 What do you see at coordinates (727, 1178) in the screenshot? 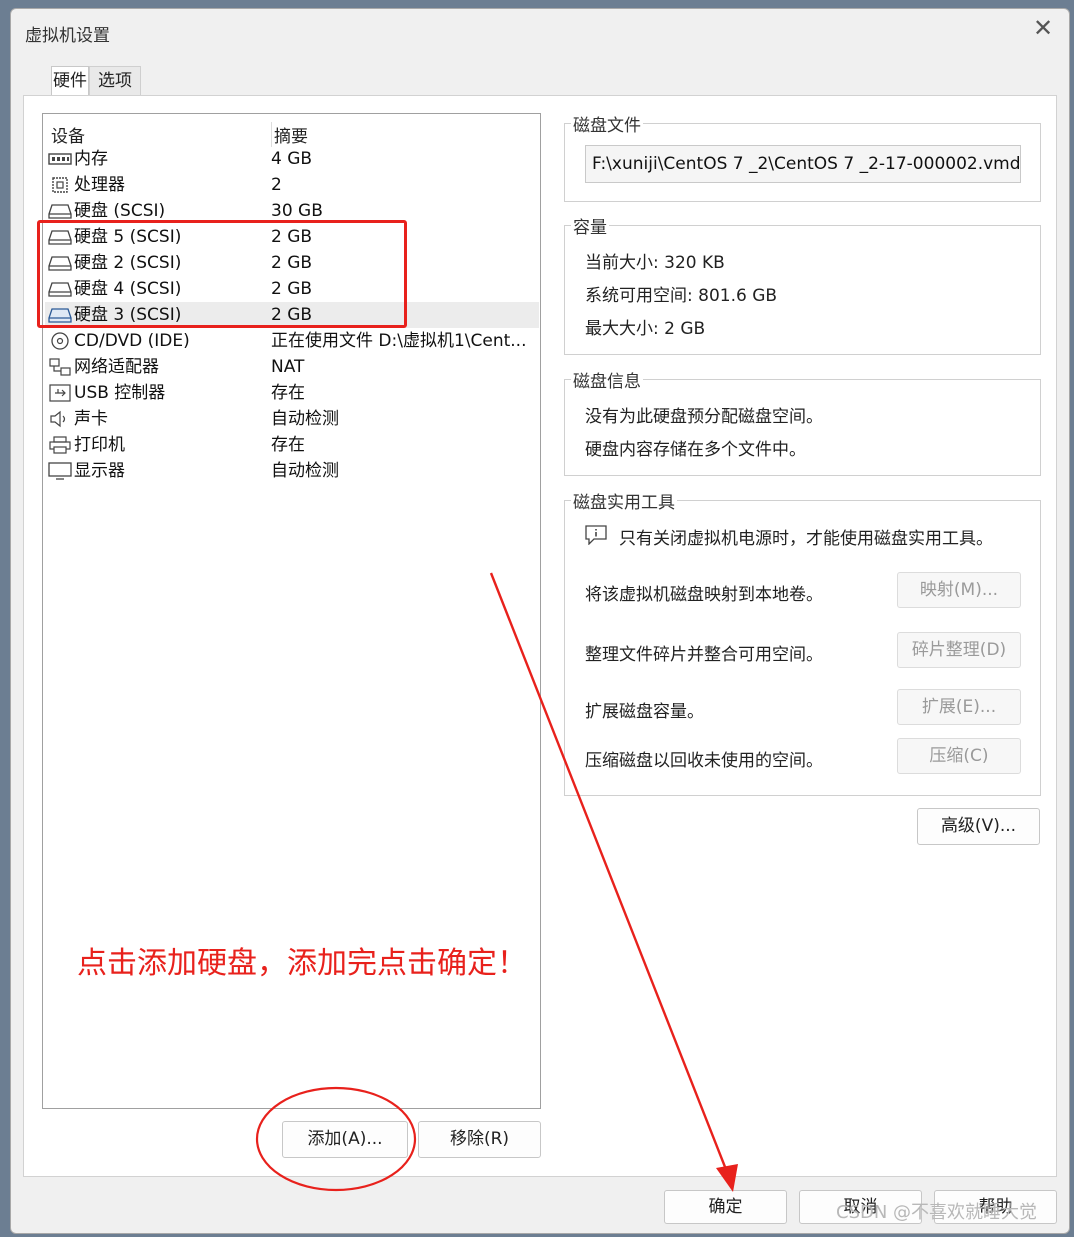
I see `arrow-head` at bounding box center [727, 1178].